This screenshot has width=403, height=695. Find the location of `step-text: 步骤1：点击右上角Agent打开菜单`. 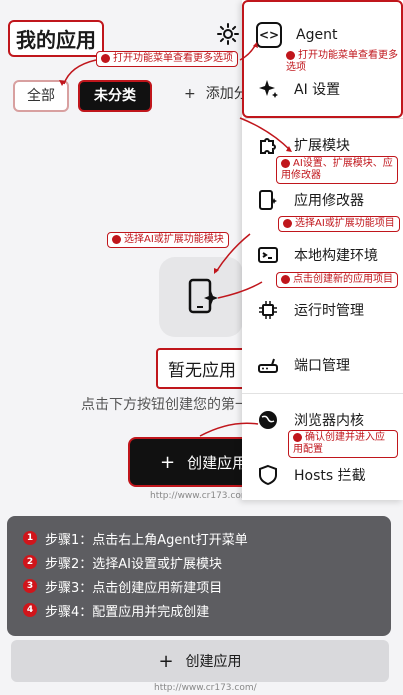

step-text: 步骤1：点击右上角Agent打开菜单 is located at coordinates (146, 540).